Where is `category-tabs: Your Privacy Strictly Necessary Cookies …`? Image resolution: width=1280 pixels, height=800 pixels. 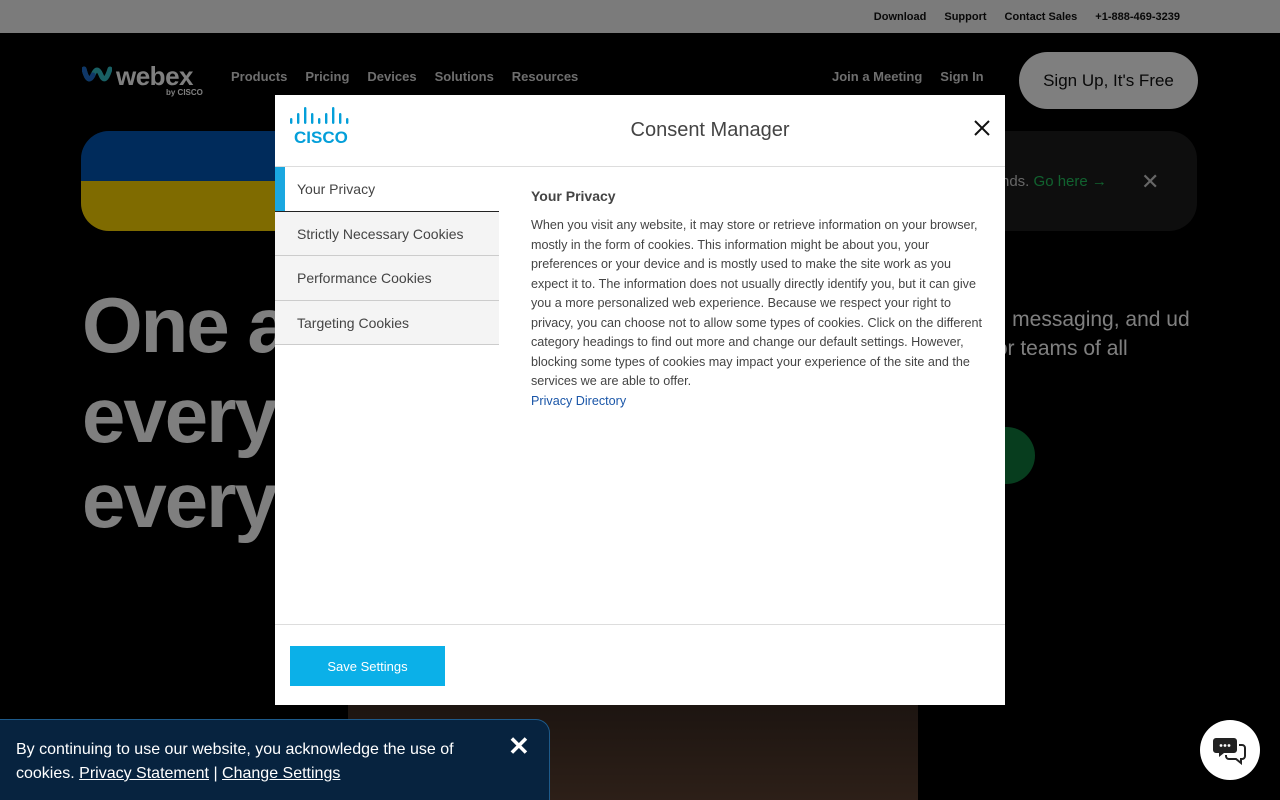 category-tabs: Your Privacy Strictly Necessary Cookies … is located at coordinates (387, 256).